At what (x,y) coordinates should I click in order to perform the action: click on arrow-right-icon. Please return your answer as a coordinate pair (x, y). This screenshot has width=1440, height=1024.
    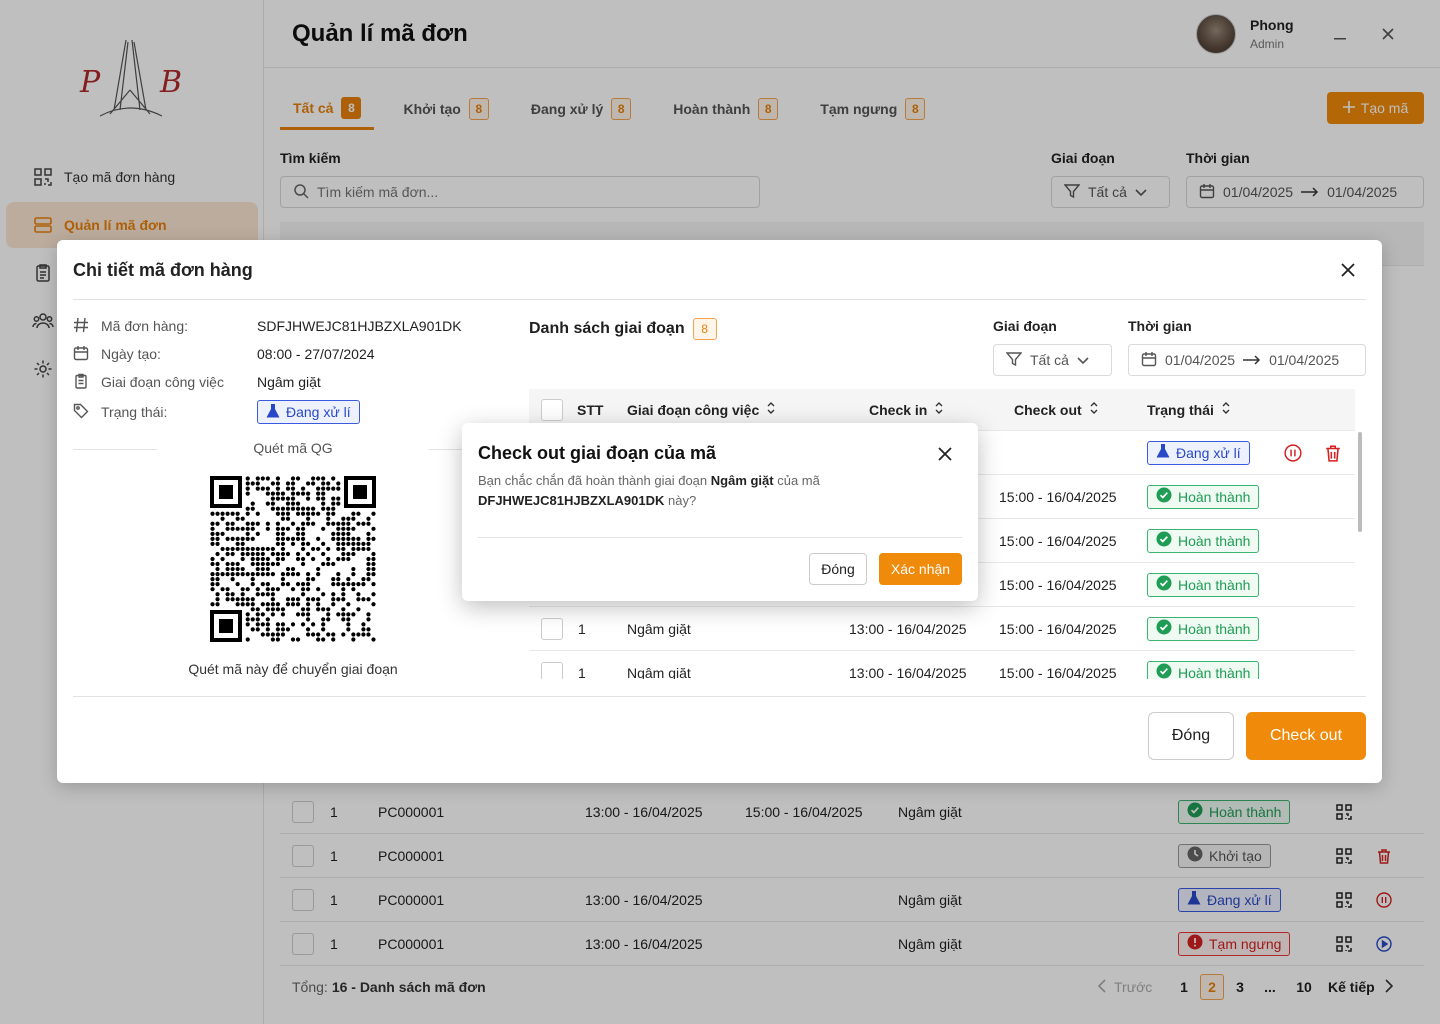
    Looking at the image, I should click on (1252, 360).